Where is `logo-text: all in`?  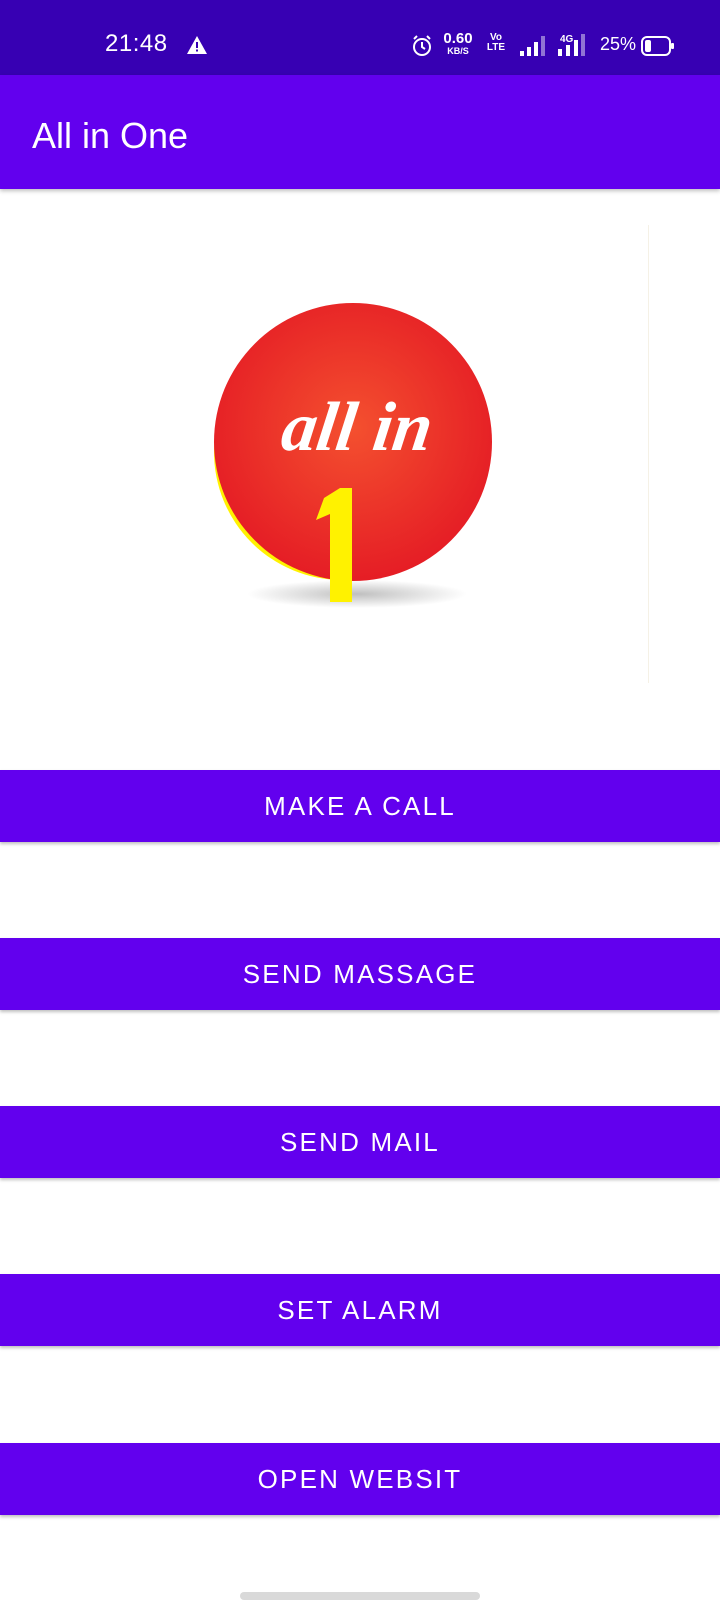
logo-text: all in is located at coordinates (357, 427).